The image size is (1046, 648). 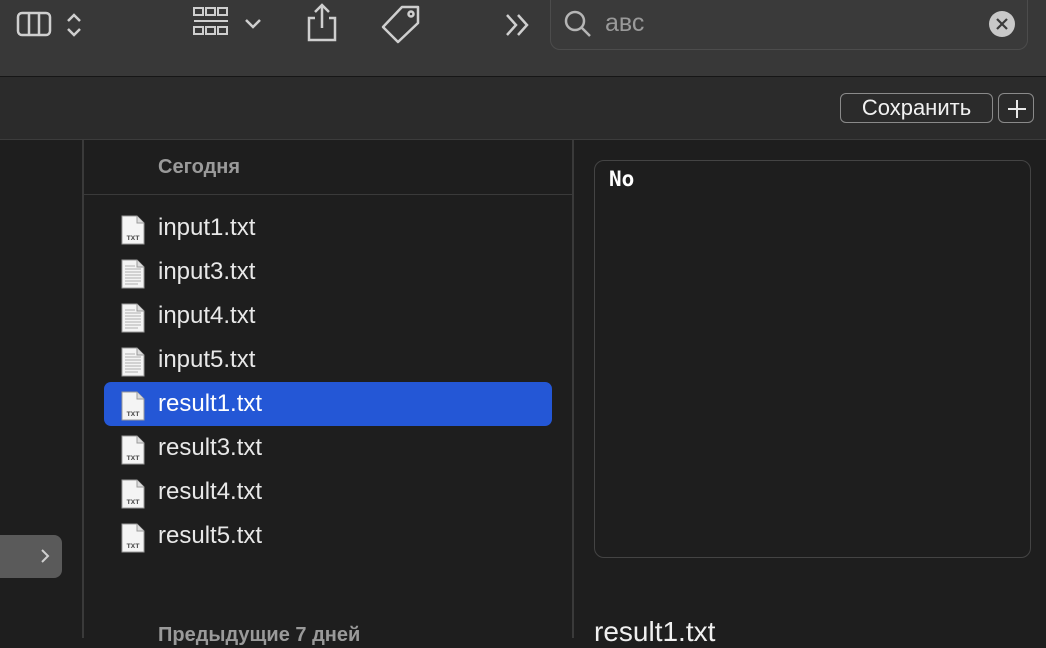 I want to click on more-chevrons-icon, so click(x=518, y=25).